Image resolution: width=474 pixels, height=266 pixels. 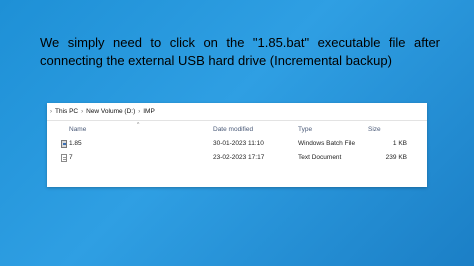 What do you see at coordinates (237, 112) in the screenshot?
I see `address-bar: › This PC › New Volume (D:) › IMP` at bounding box center [237, 112].